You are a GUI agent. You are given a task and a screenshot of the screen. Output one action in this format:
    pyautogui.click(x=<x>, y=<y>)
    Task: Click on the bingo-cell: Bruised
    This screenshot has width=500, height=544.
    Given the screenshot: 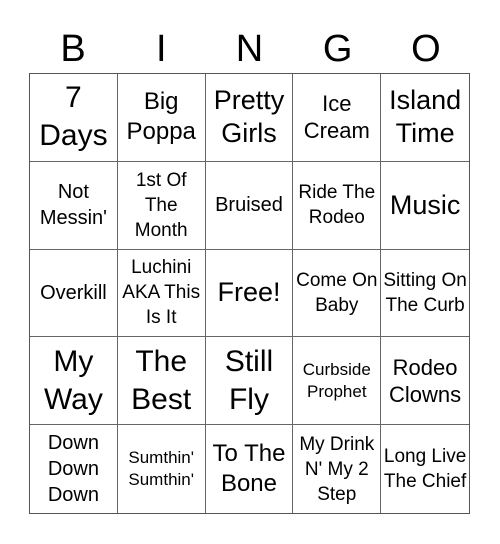 What is the action you would take?
    pyautogui.click(x=249, y=205)
    